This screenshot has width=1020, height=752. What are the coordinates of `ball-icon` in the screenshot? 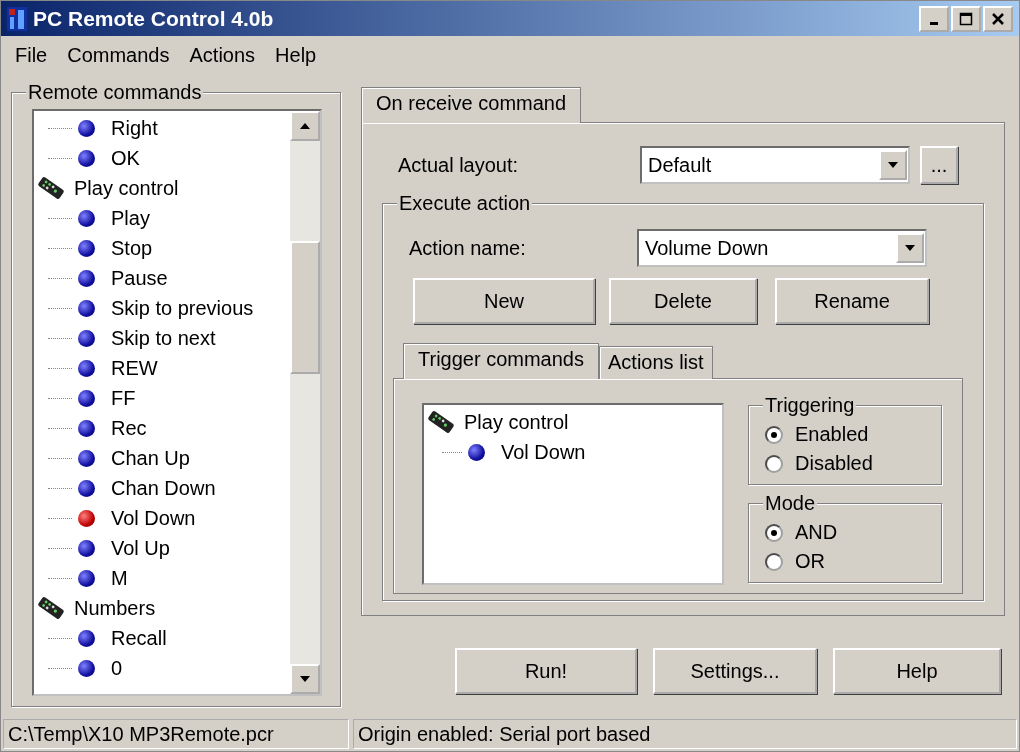 It's located at (476, 452).